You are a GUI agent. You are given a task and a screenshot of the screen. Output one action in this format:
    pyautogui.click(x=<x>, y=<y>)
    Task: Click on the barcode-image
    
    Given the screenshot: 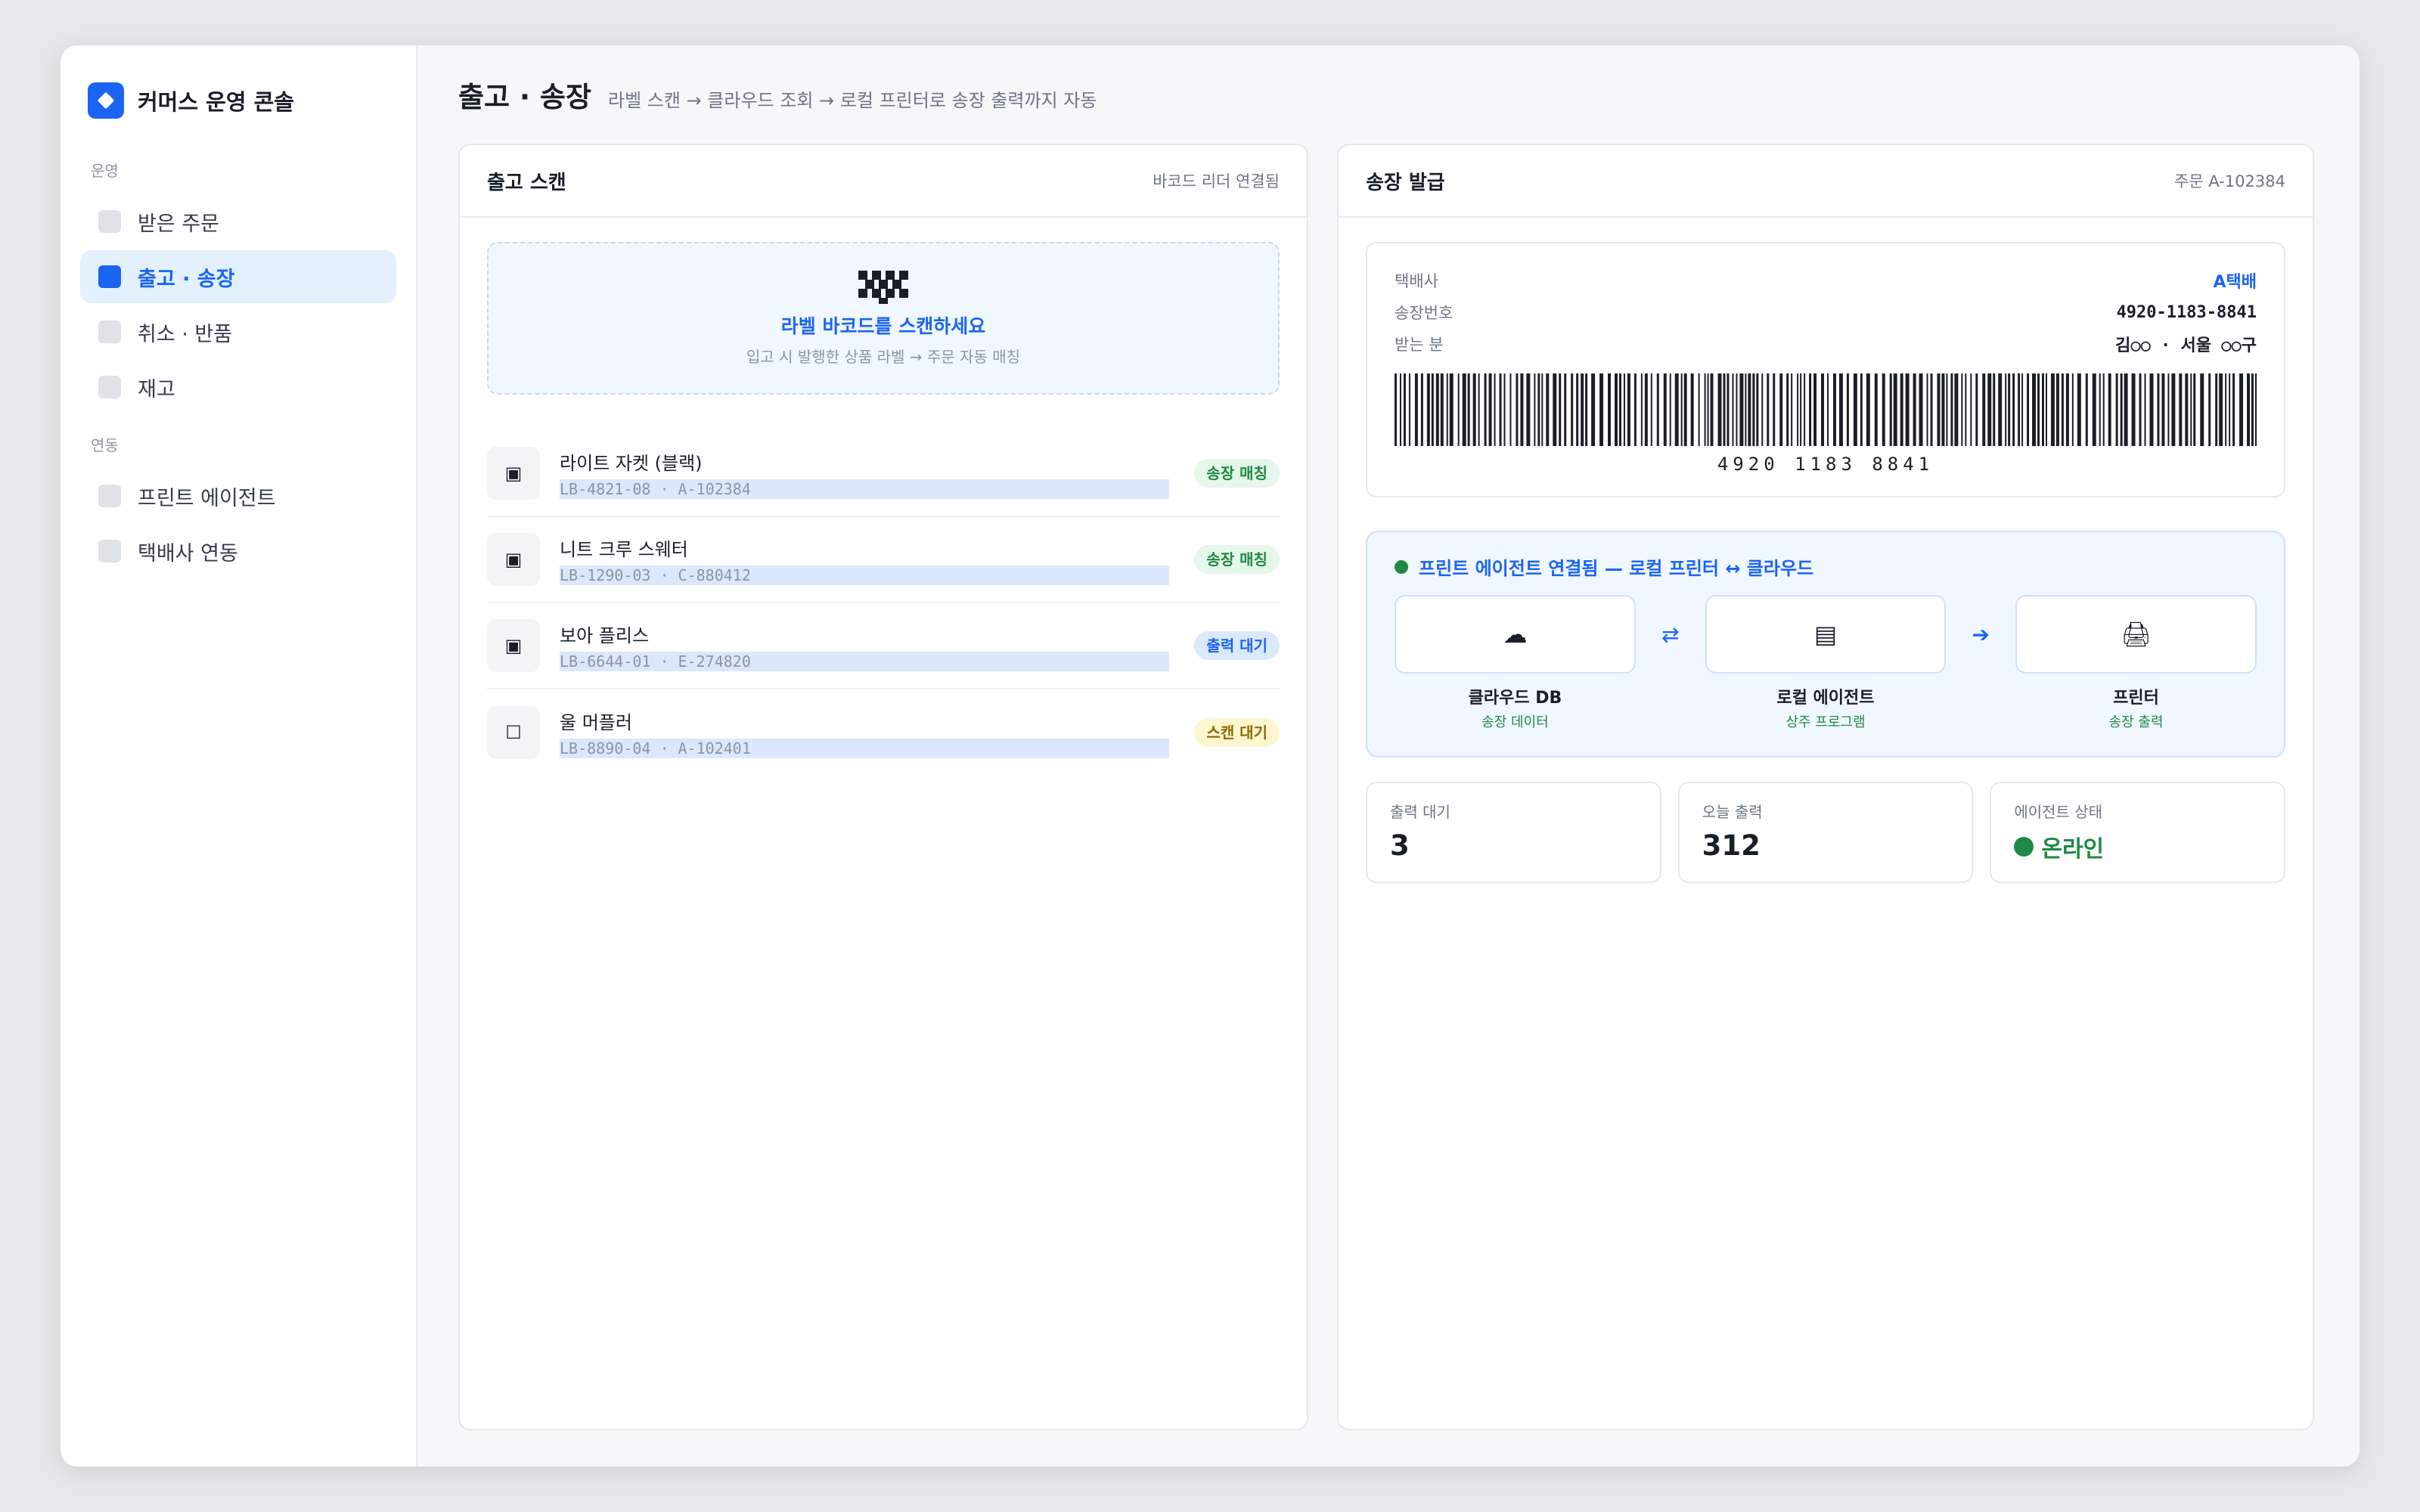 What is the action you would take?
    pyautogui.click(x=1826, y=409)
    